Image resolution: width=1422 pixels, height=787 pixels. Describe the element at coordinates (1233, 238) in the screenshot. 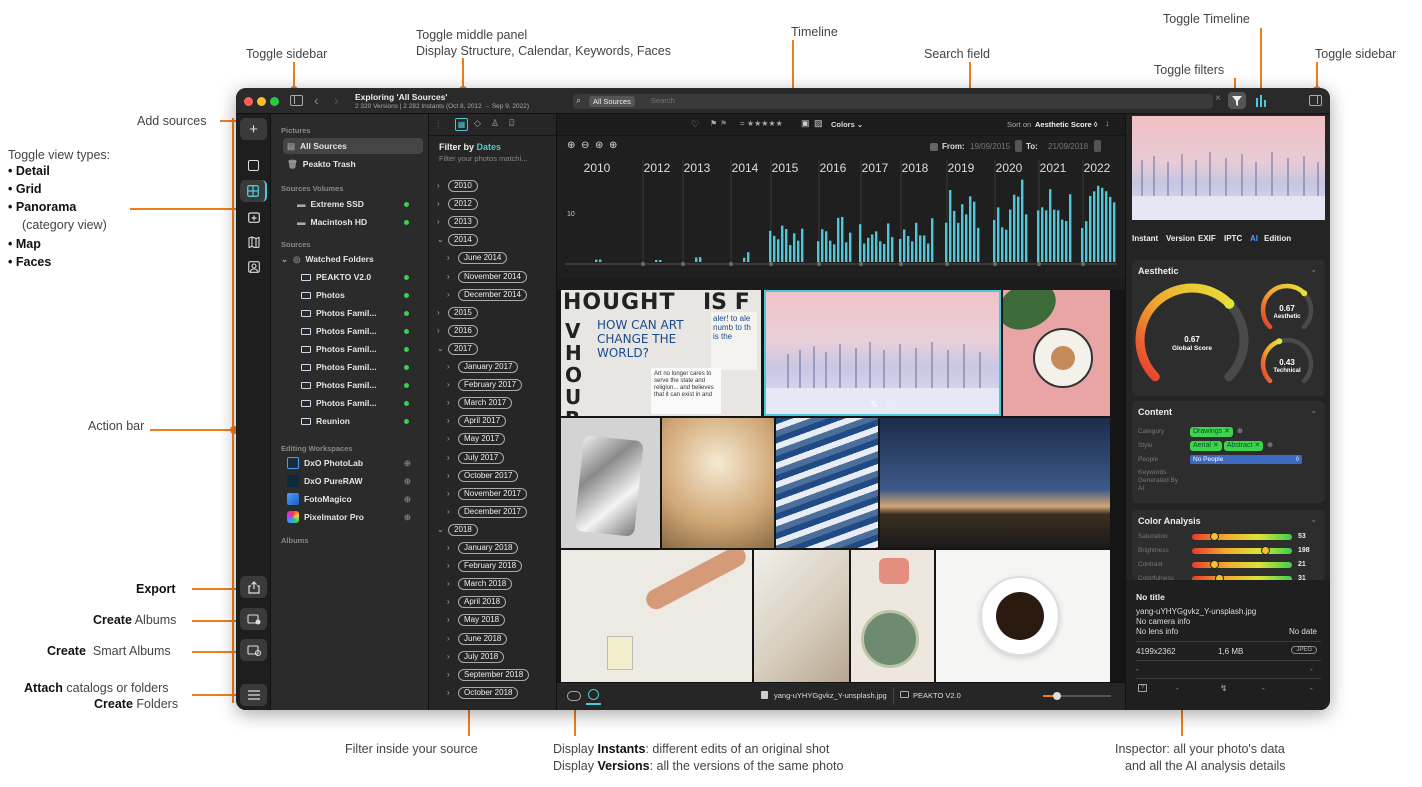

I see `inspector-tab: IPTC` at that location.